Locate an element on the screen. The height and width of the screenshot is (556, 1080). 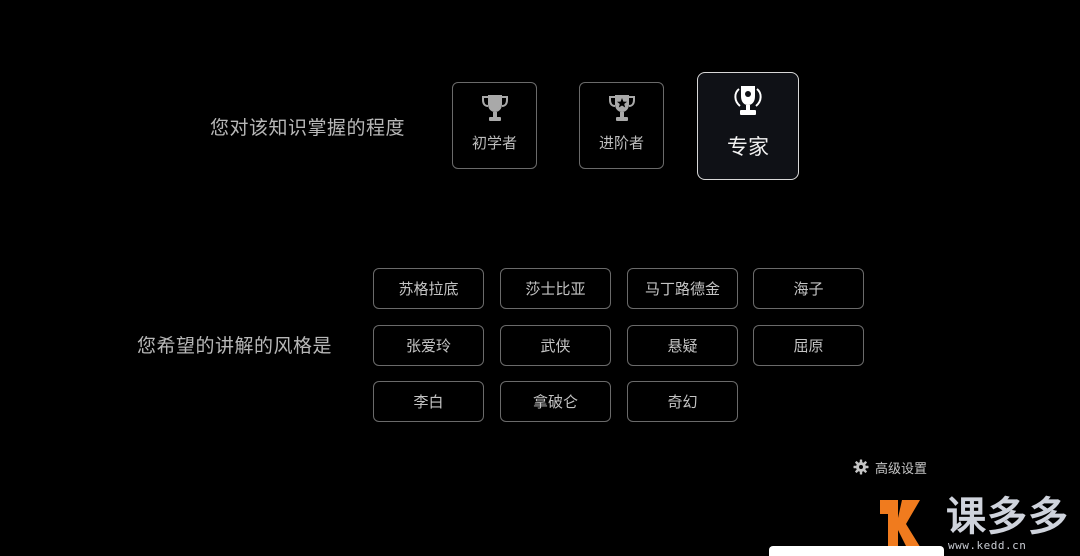
style-option-wuxia: 武侠 is located at coordinates (555, 345).